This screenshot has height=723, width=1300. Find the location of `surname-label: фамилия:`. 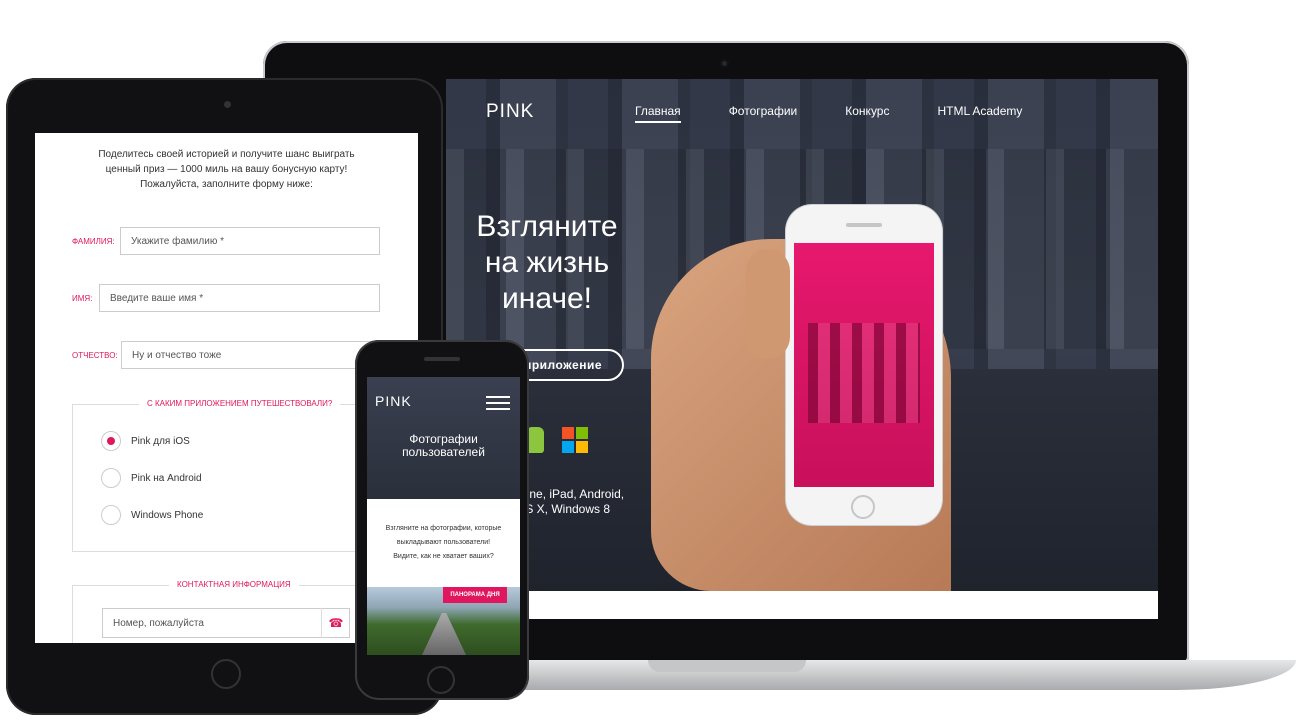

surname-label: фамилия: is located at coordinates (93, 241).